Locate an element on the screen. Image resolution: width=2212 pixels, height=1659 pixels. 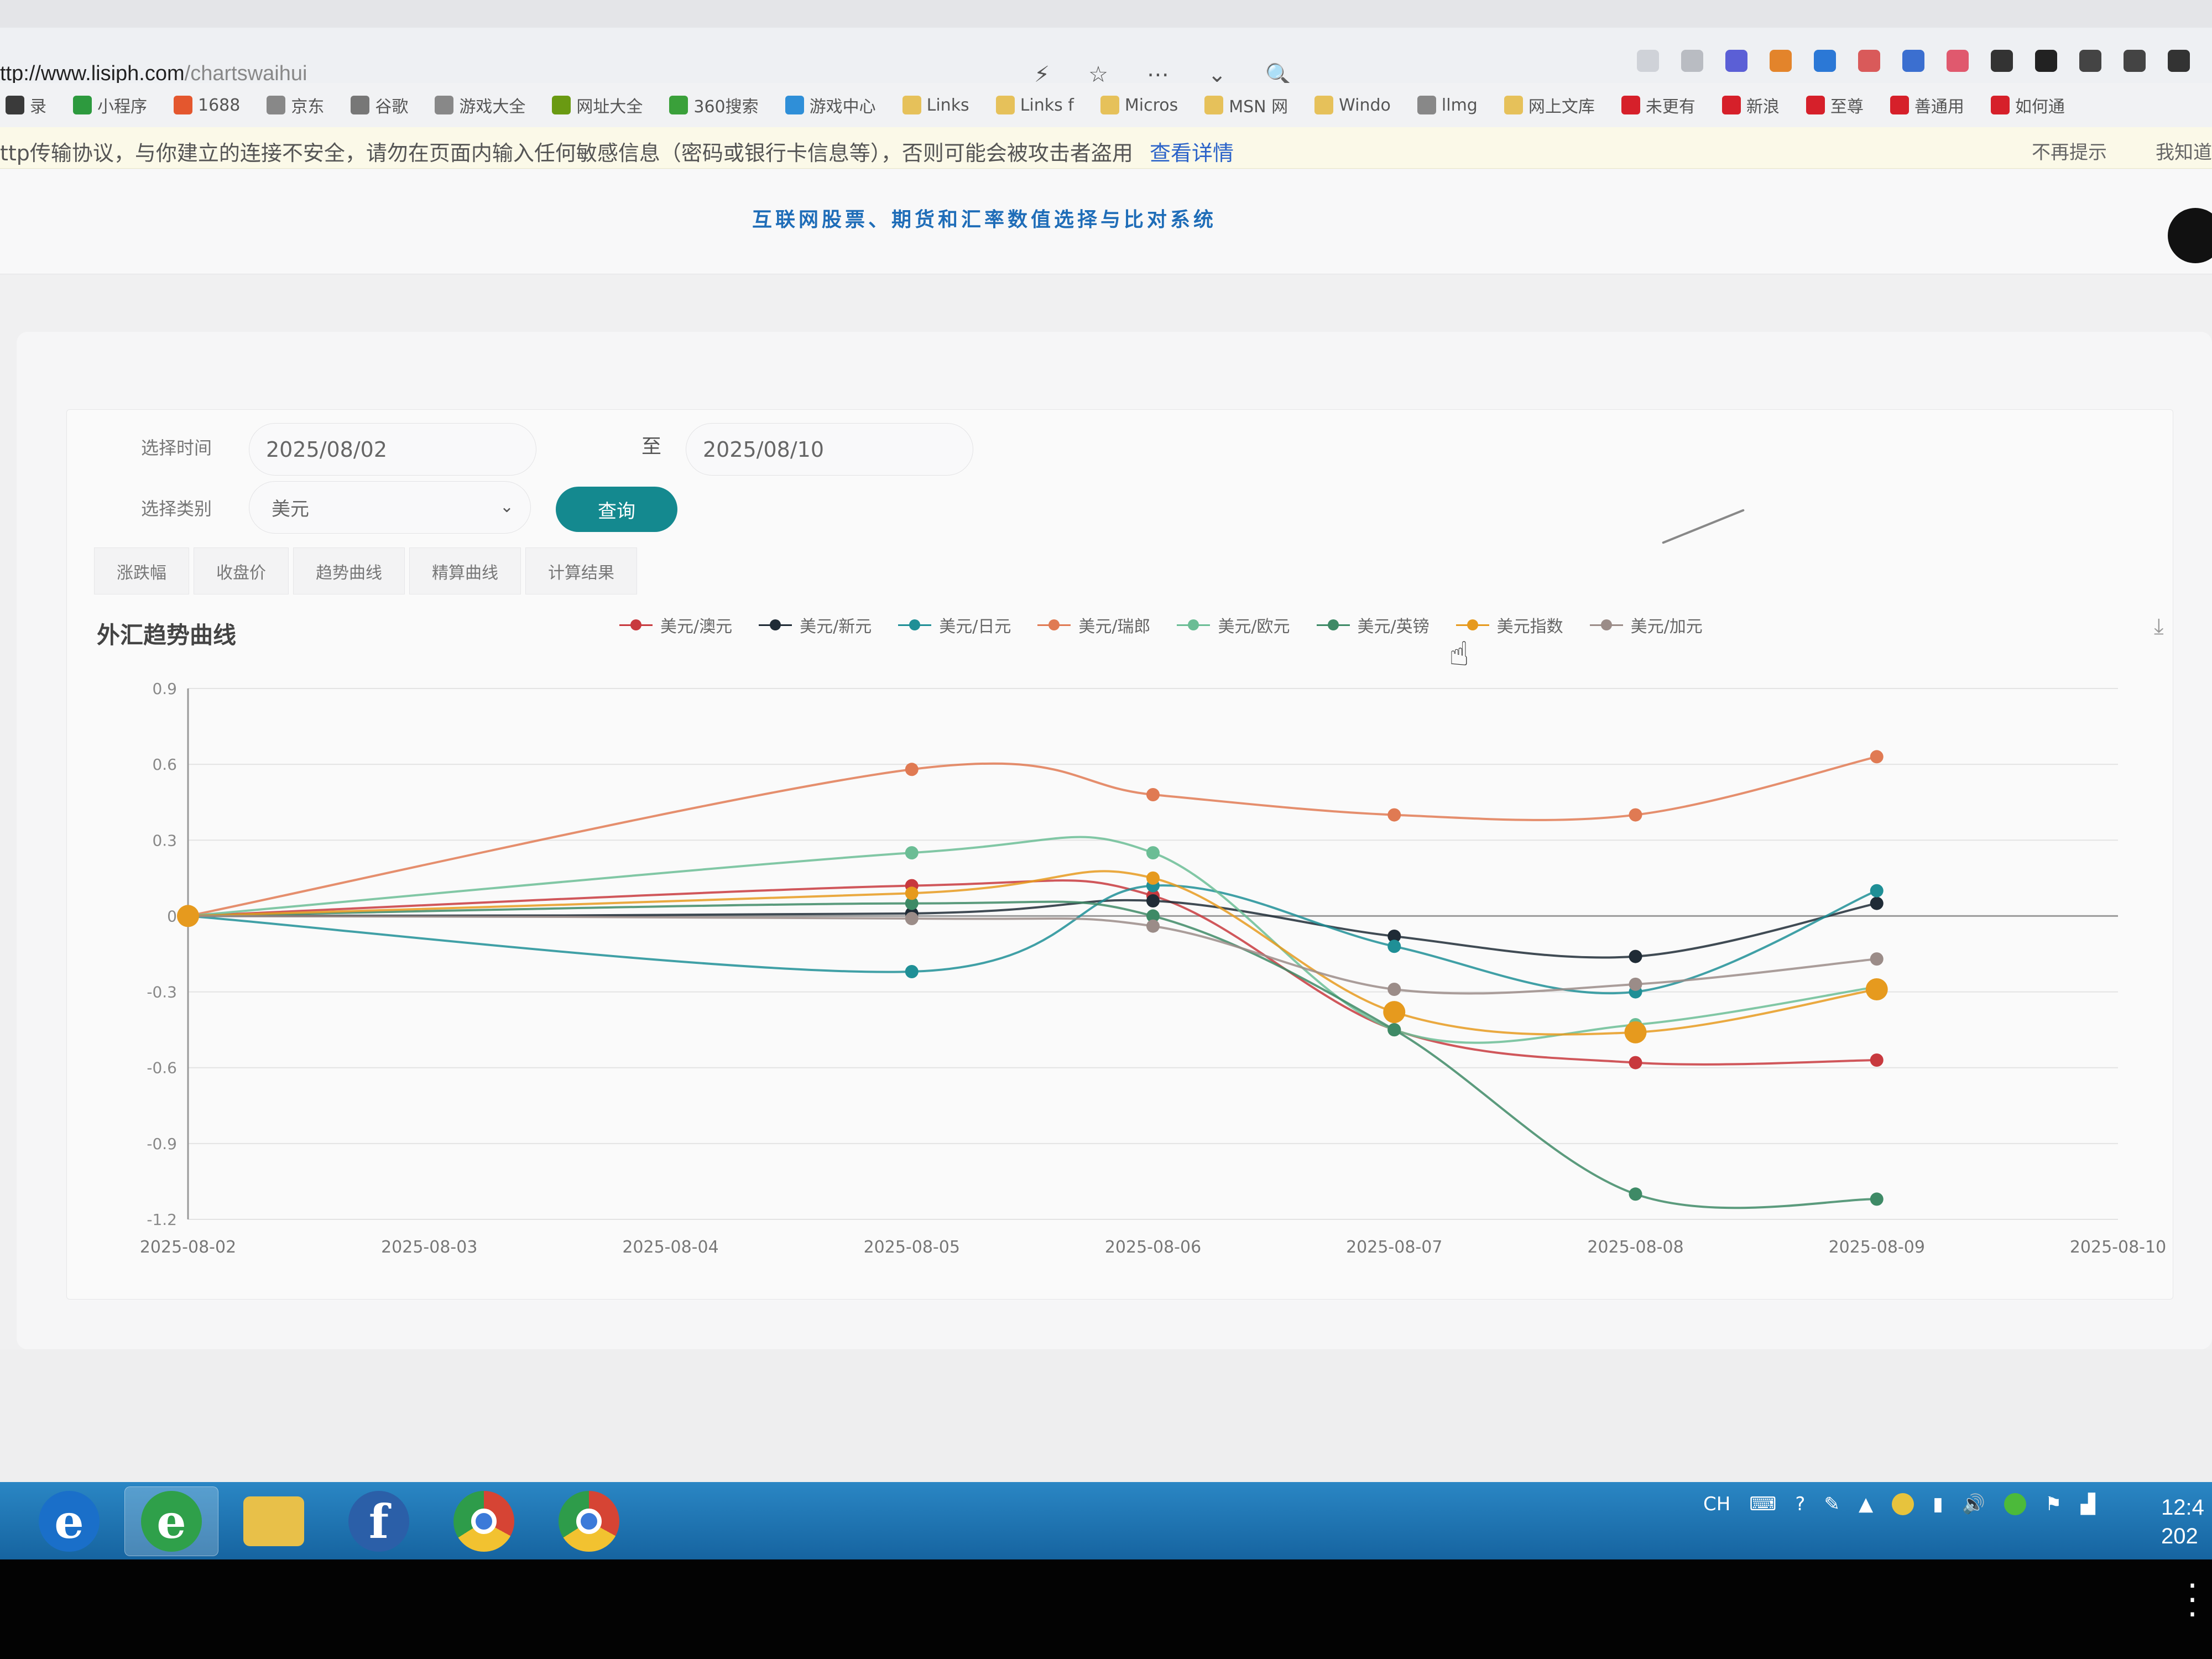
y-tick-label: 0.9 is located at coordinates (165, 689).